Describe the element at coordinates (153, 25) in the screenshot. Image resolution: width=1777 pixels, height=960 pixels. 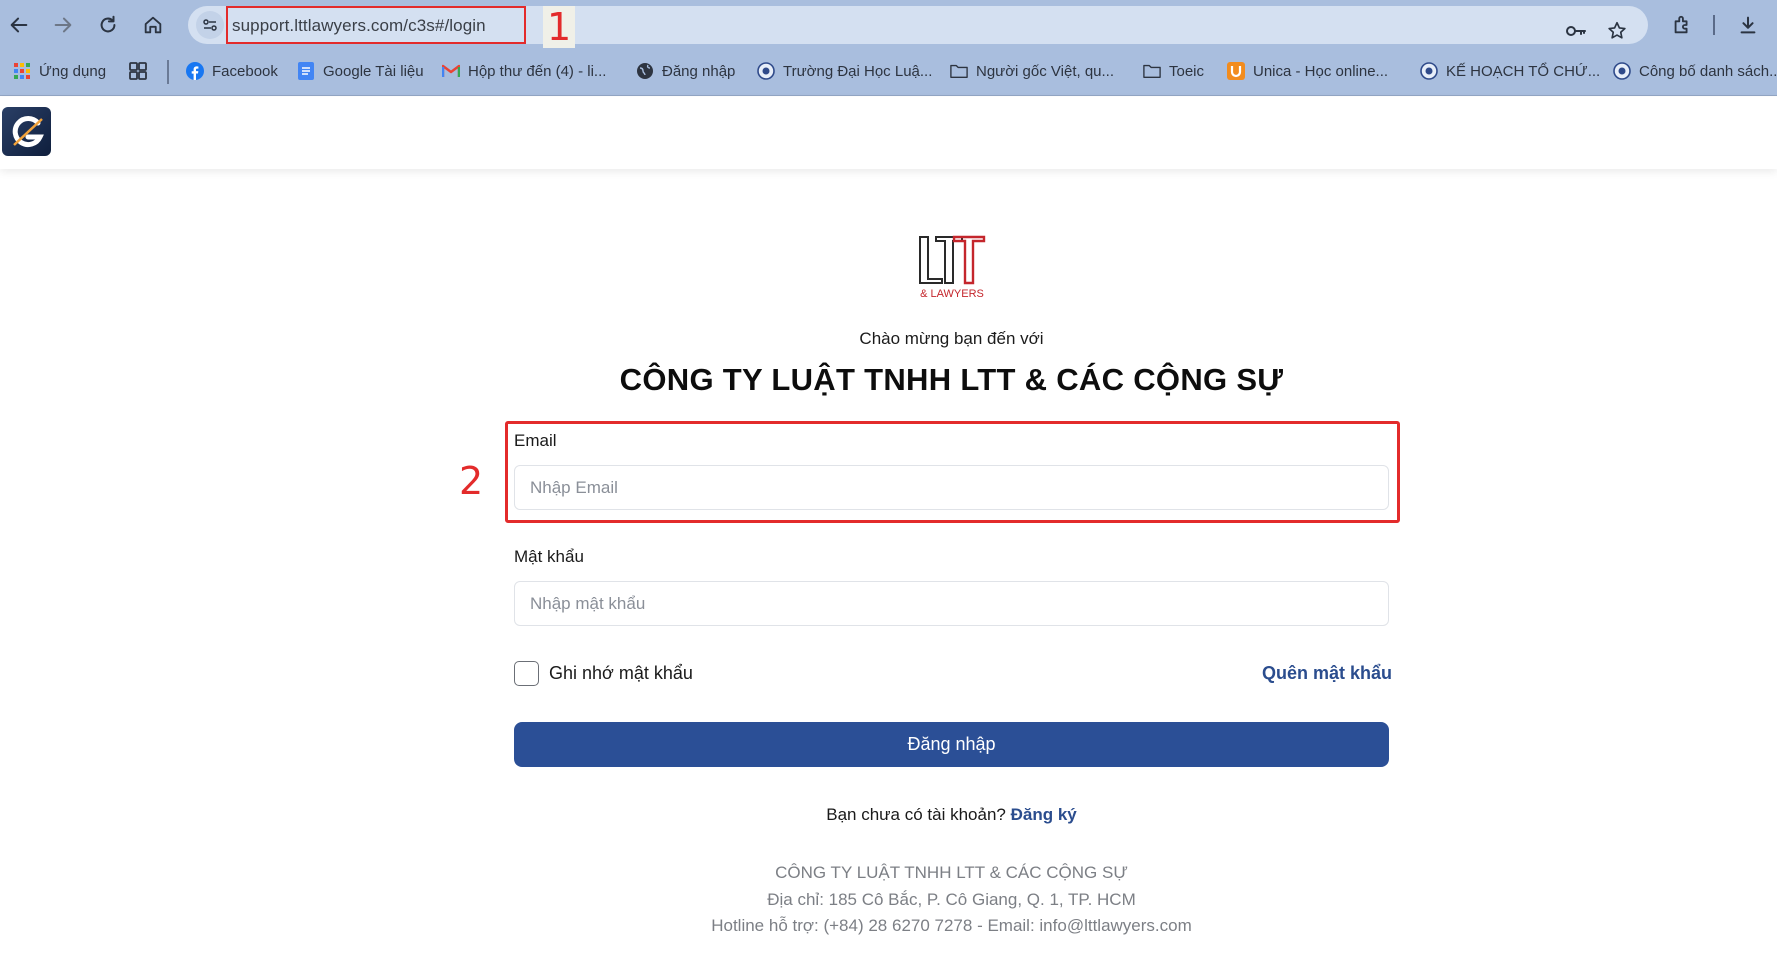
I see `home-icon` at that location.